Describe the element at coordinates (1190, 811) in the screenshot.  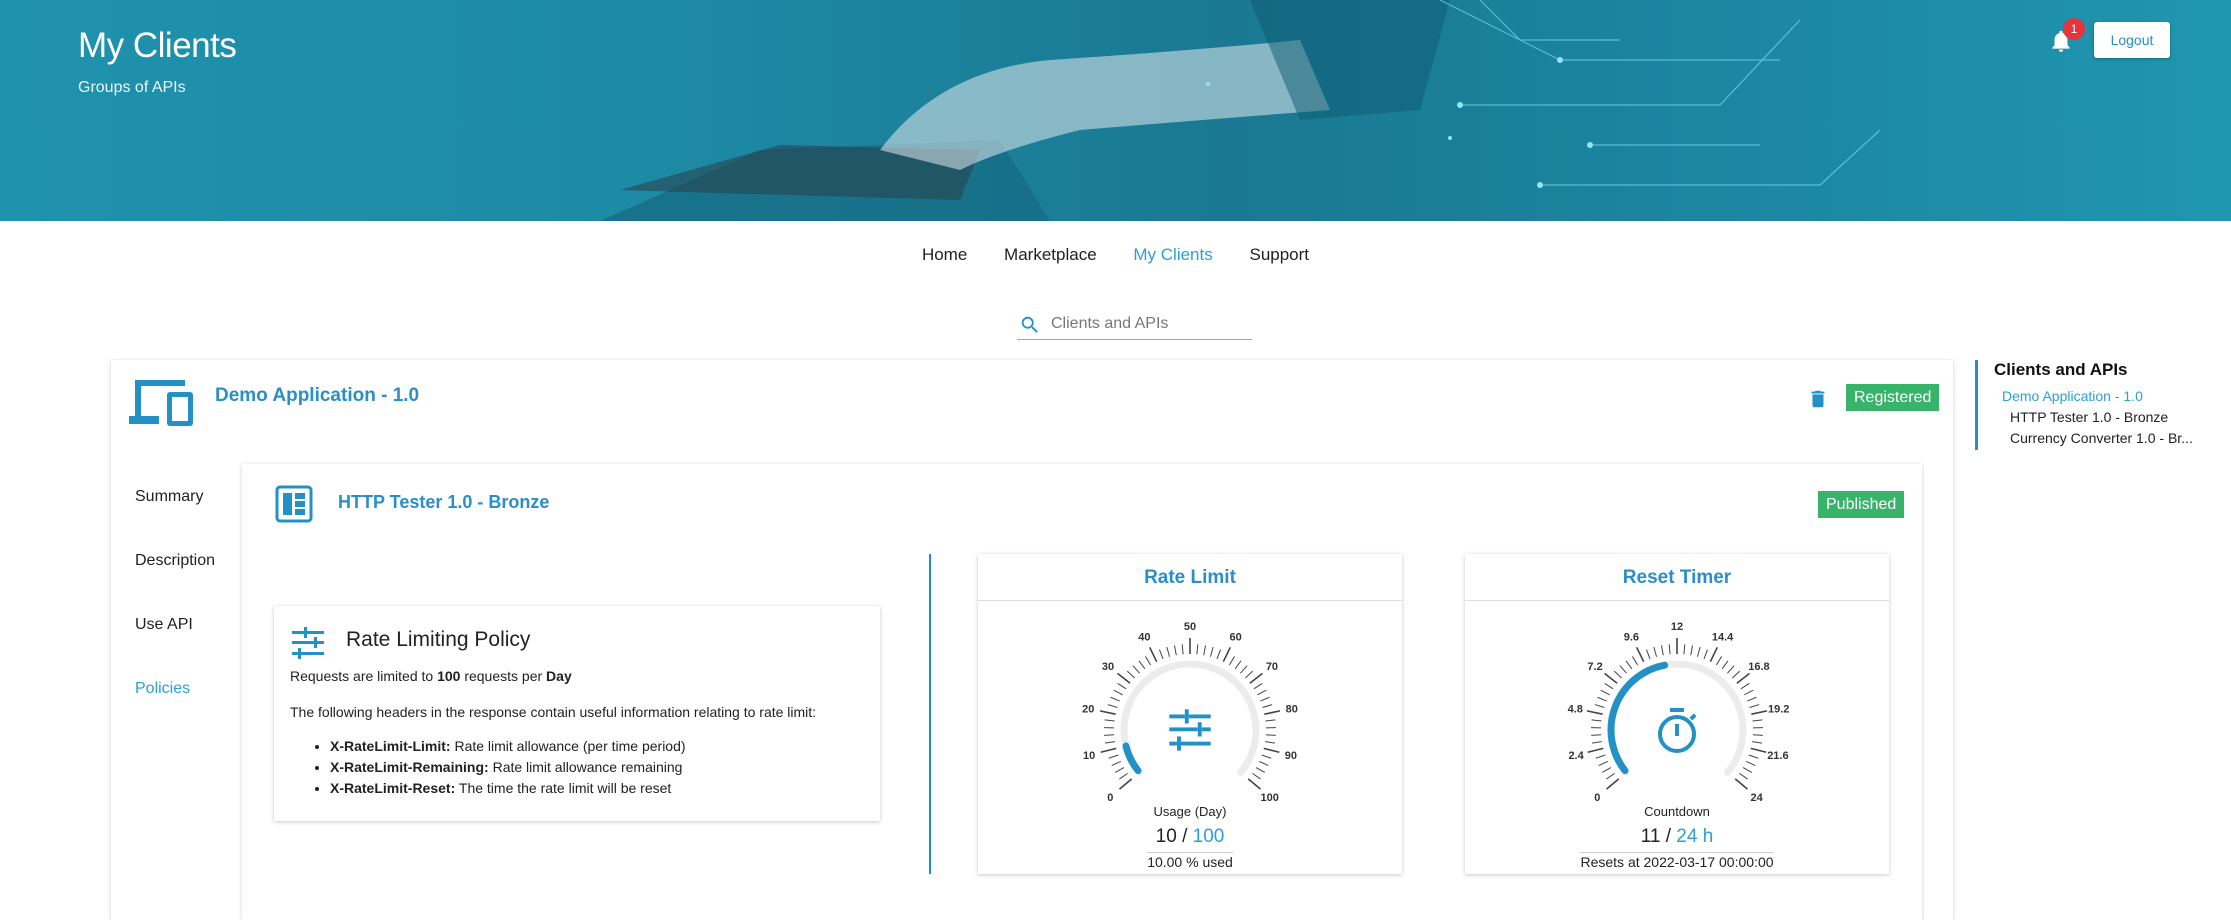
I see `rate-limit-caption: Usage (Day)` at that location.